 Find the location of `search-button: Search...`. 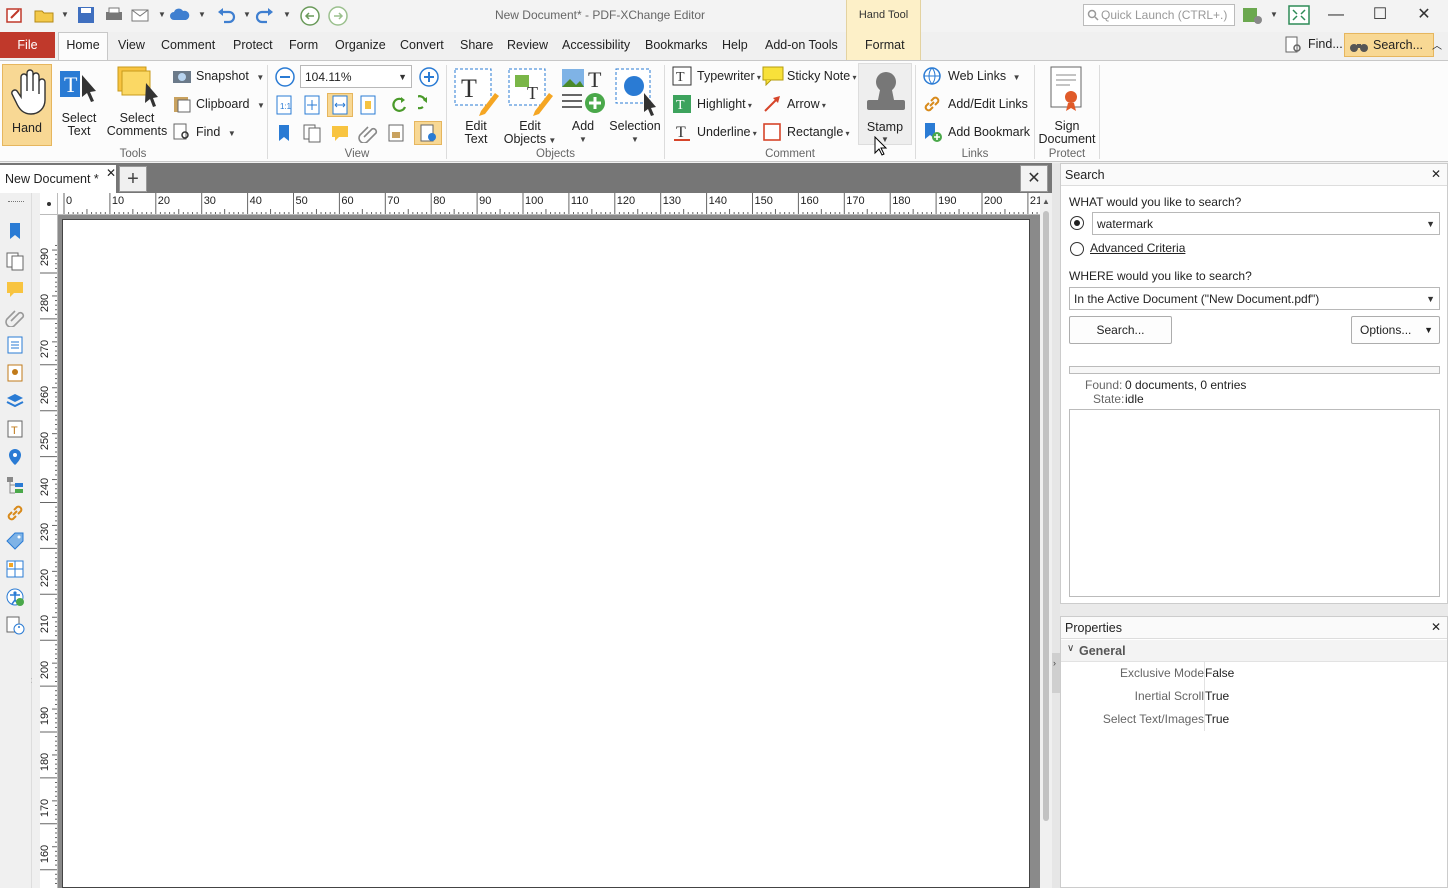

search-button: Search... is located at coordinates (1389, 45).